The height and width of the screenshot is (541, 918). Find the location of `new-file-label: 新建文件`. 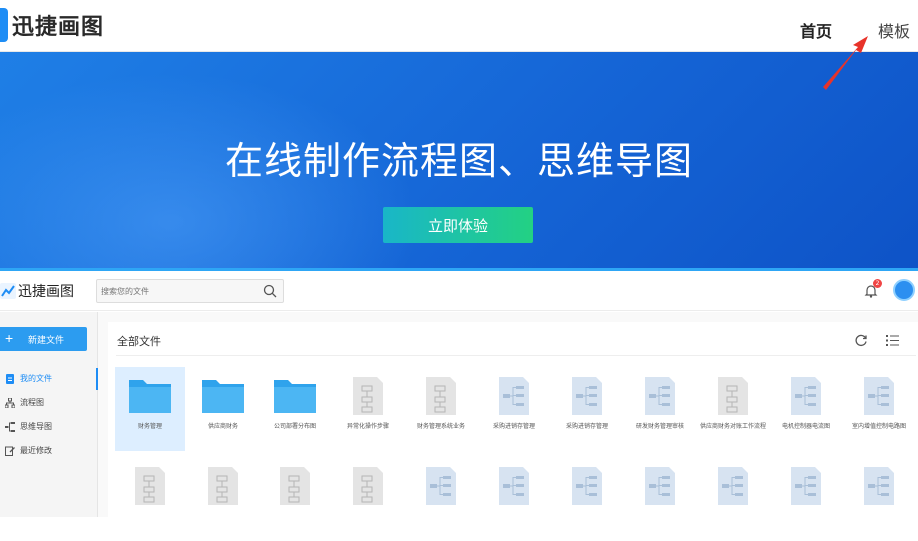

new-file-label: 新建文件 is located at coordinates (46, 339).